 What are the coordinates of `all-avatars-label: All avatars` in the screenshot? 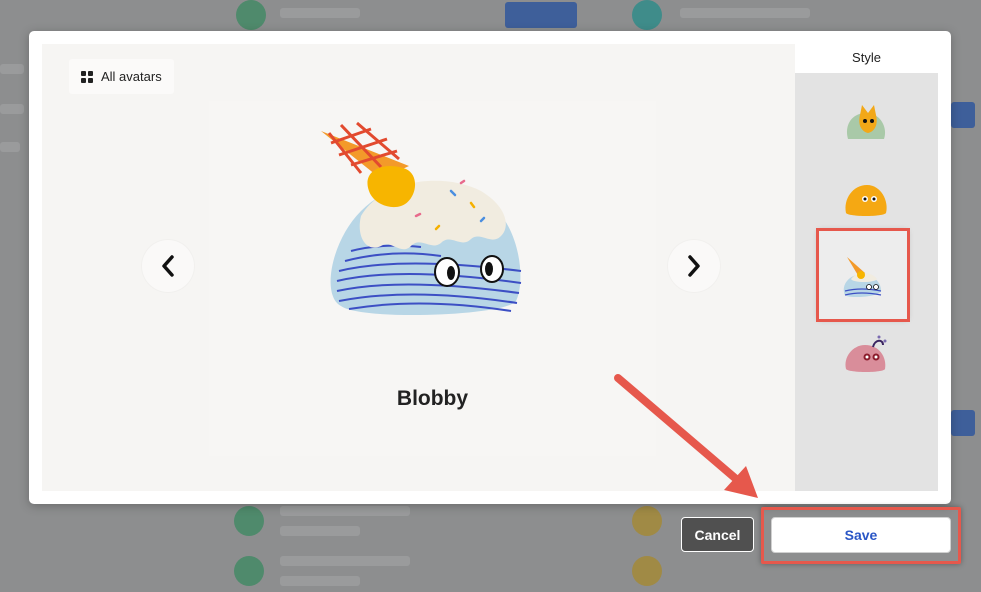 It's located at (131, 76).